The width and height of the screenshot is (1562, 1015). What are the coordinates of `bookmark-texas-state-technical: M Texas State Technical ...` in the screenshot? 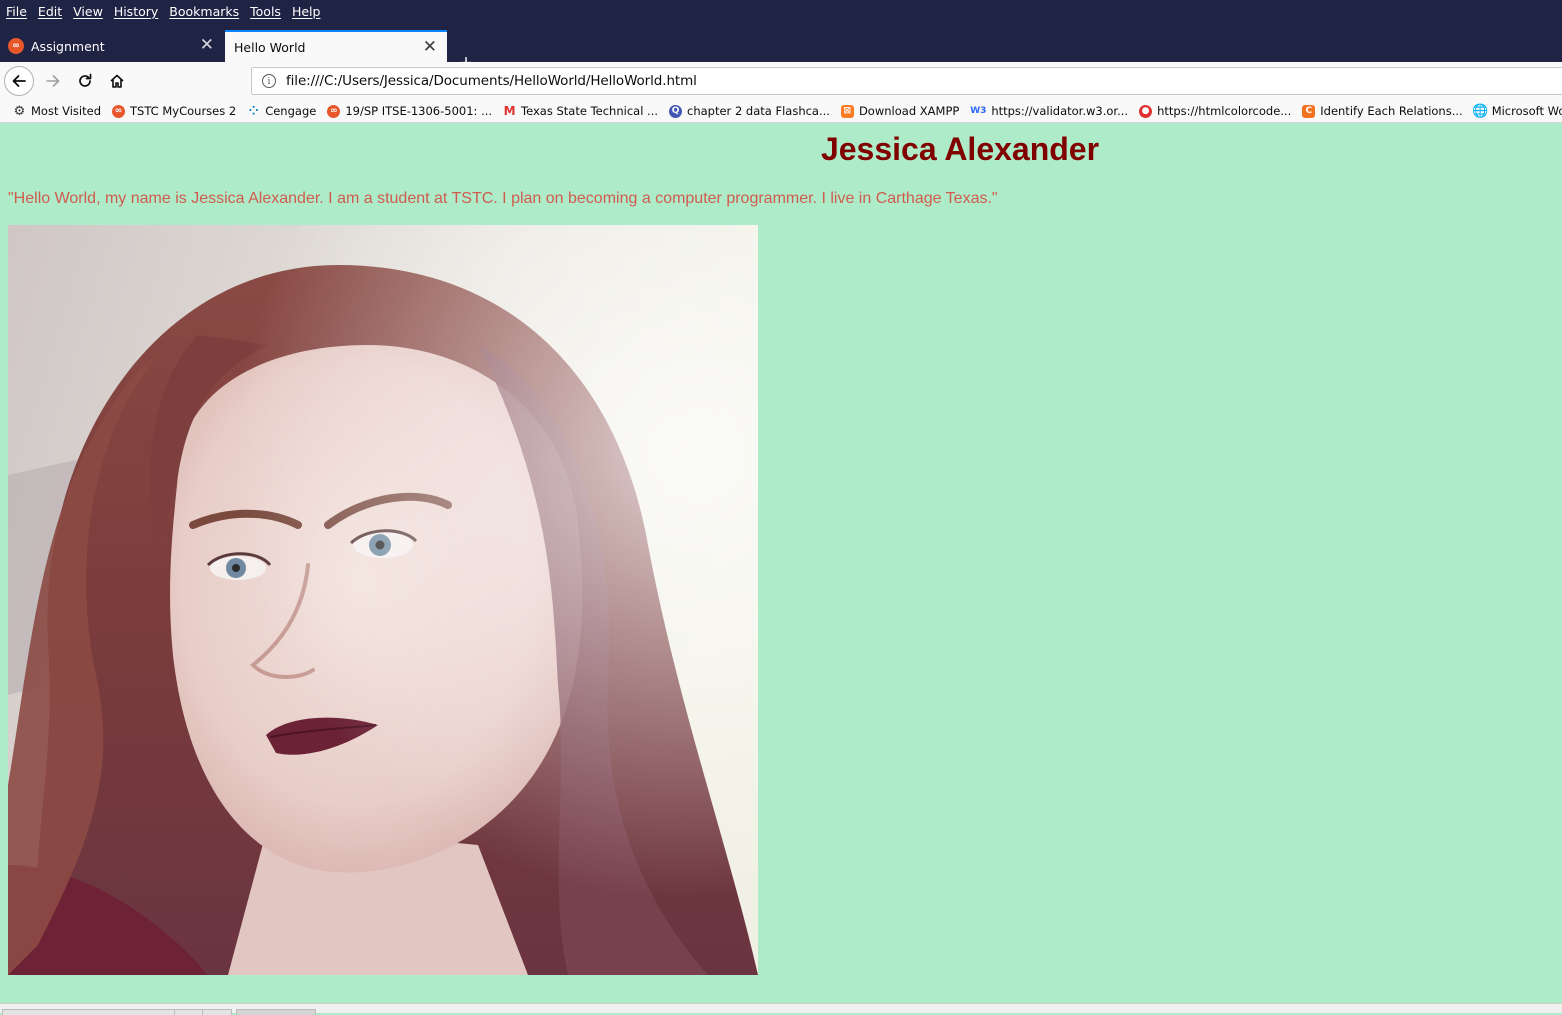 It's located at (580, 111).